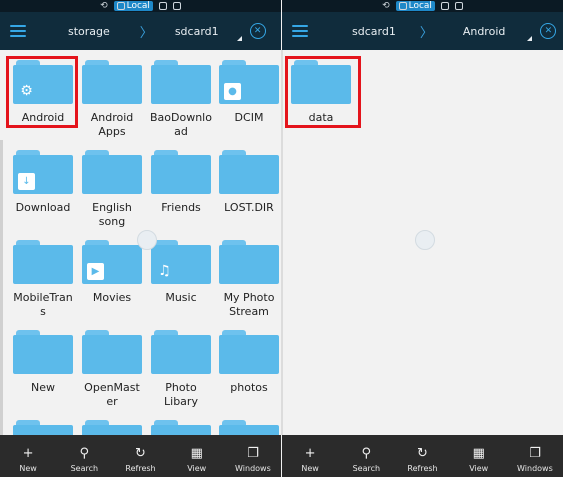 Image resolution: width=563 pixels, height=477 pixels. I want to click on path-bar-right: sdcard1 〉 Android ✕, so click(422, 31).